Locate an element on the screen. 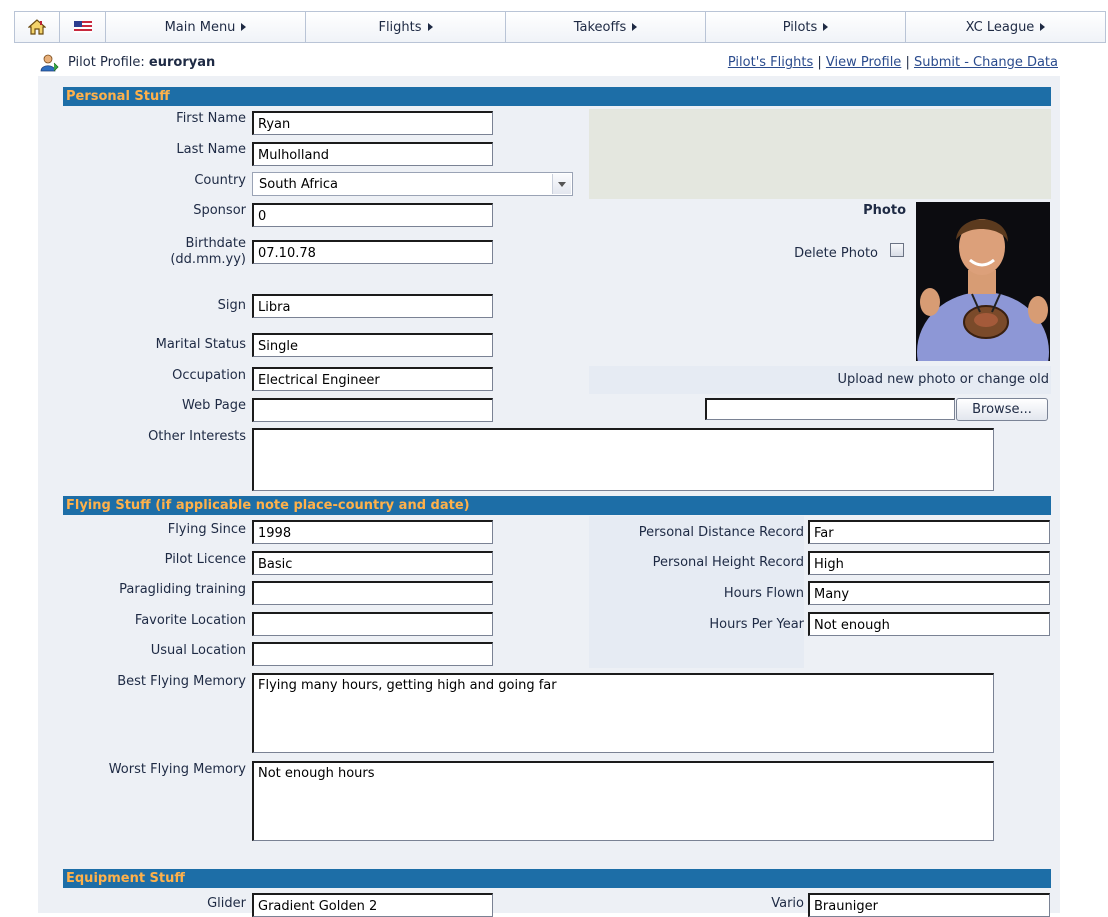 The image size is (1108, 917). pilot-photo is located at coordinates (983, 281).